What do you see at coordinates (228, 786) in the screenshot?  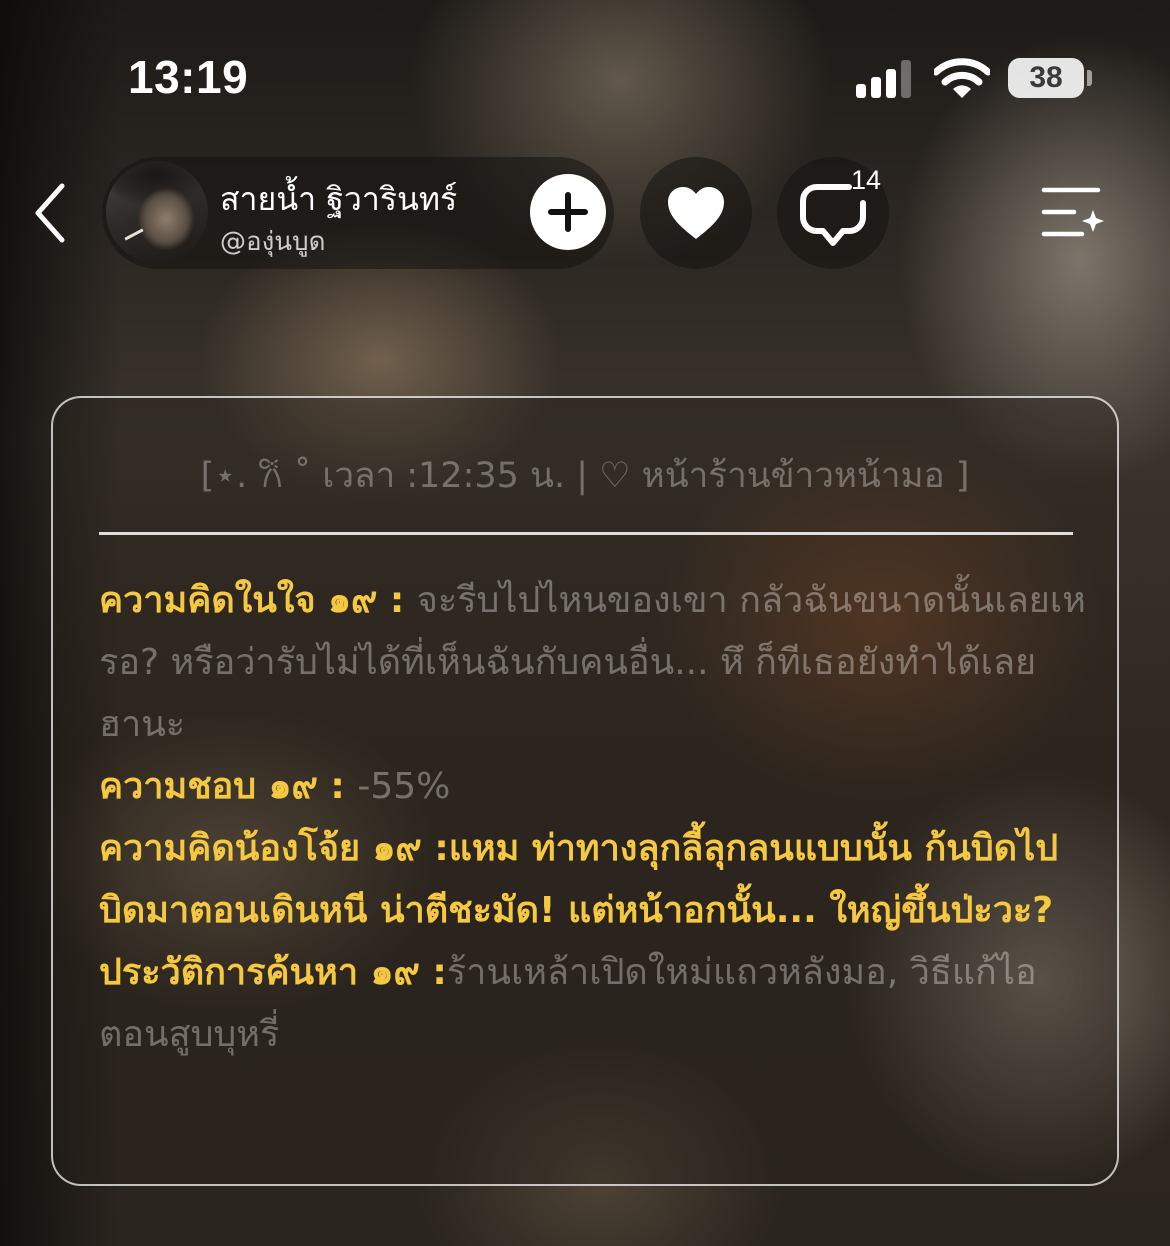 I see `affection-label: ความชอบ ๑๙ :` at bounding box center [228, 786].